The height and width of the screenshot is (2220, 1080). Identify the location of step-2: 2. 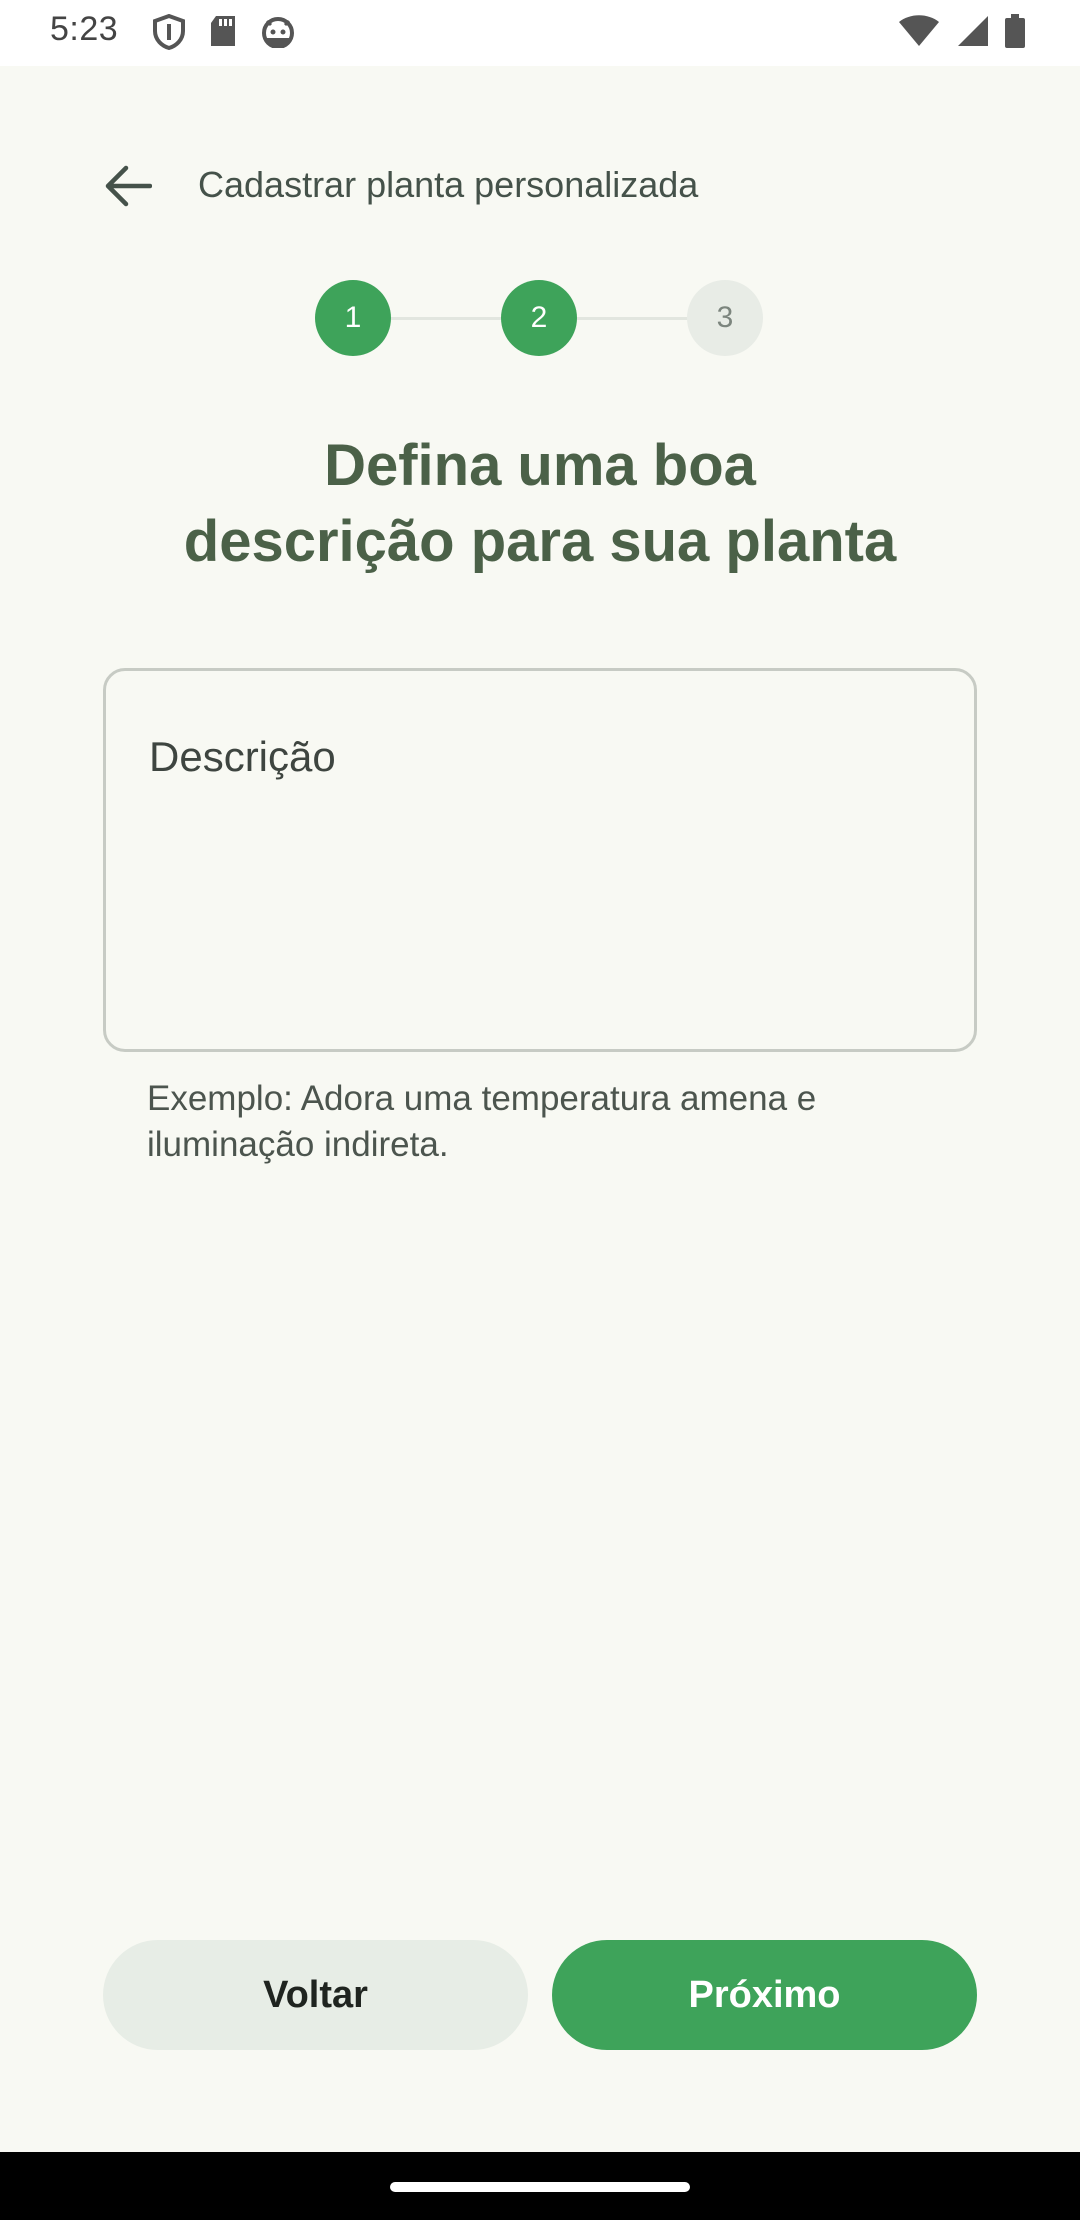
(539, 318).